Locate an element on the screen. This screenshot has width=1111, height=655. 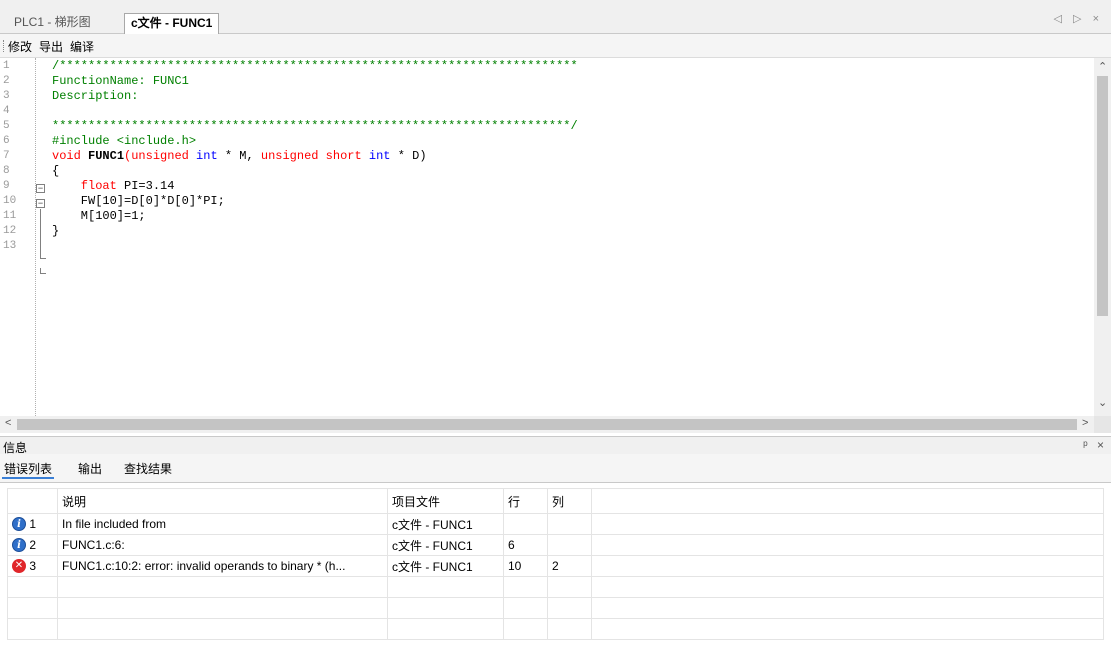
column-header-line: 行 is located at coordinates (525, 501).